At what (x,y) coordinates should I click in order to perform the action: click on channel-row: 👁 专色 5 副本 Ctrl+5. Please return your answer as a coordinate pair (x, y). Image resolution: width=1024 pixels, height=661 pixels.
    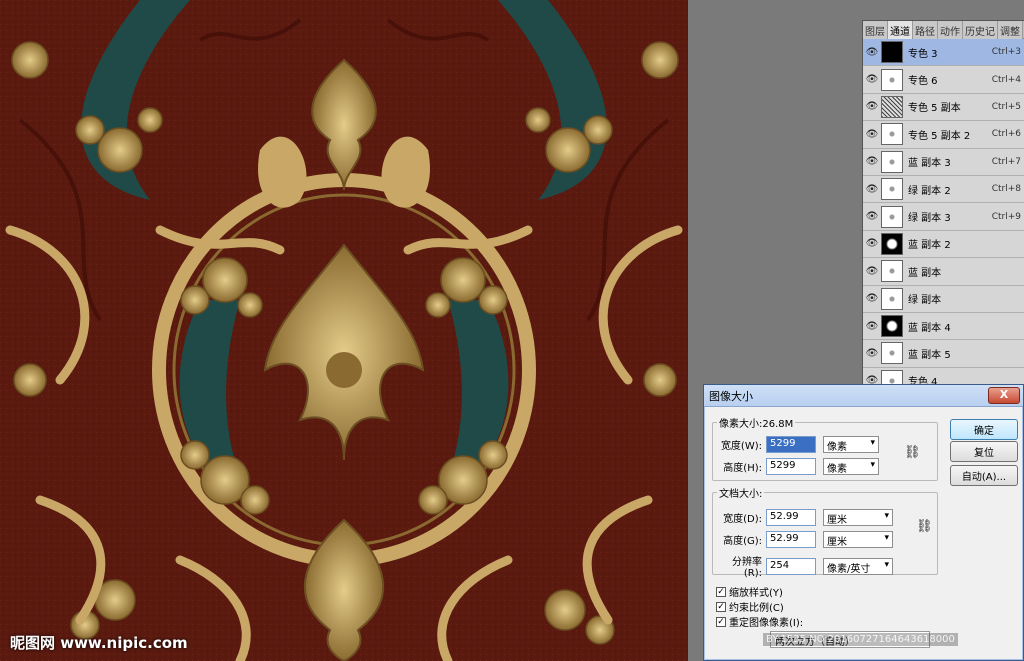
    Looking at the image, I should click on (943, 108).